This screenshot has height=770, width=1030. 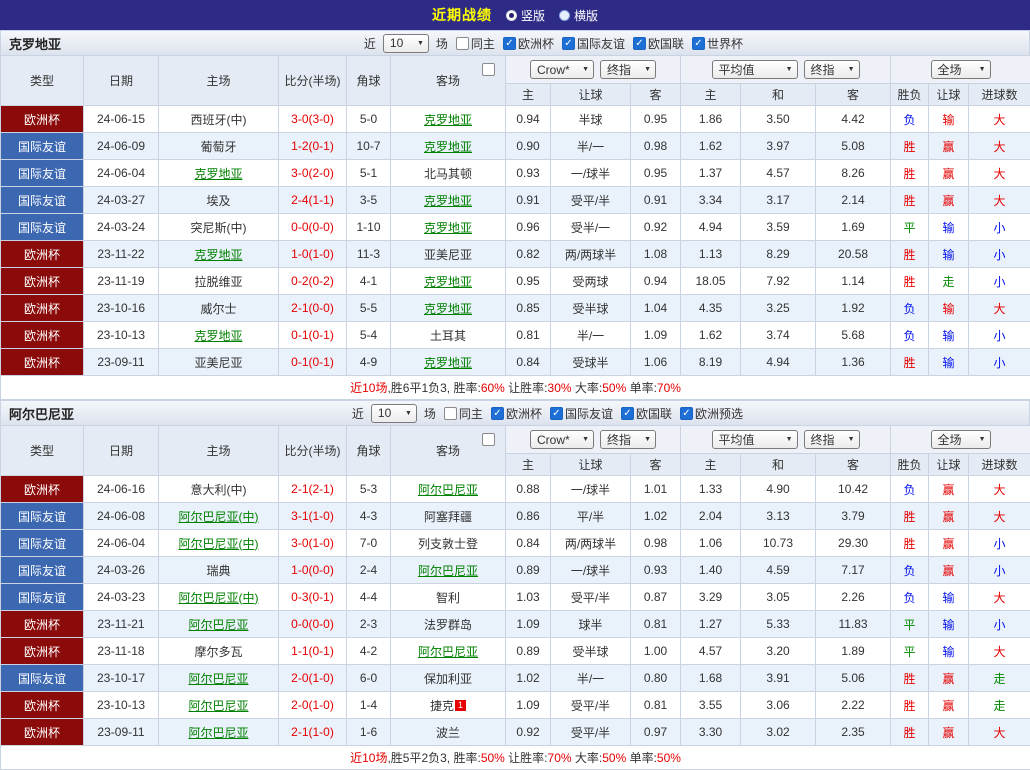 What do you see at coordinates (448, 598) in the screenshot?
I see `away-team-link: 智利` at bounding box center [448, 598].